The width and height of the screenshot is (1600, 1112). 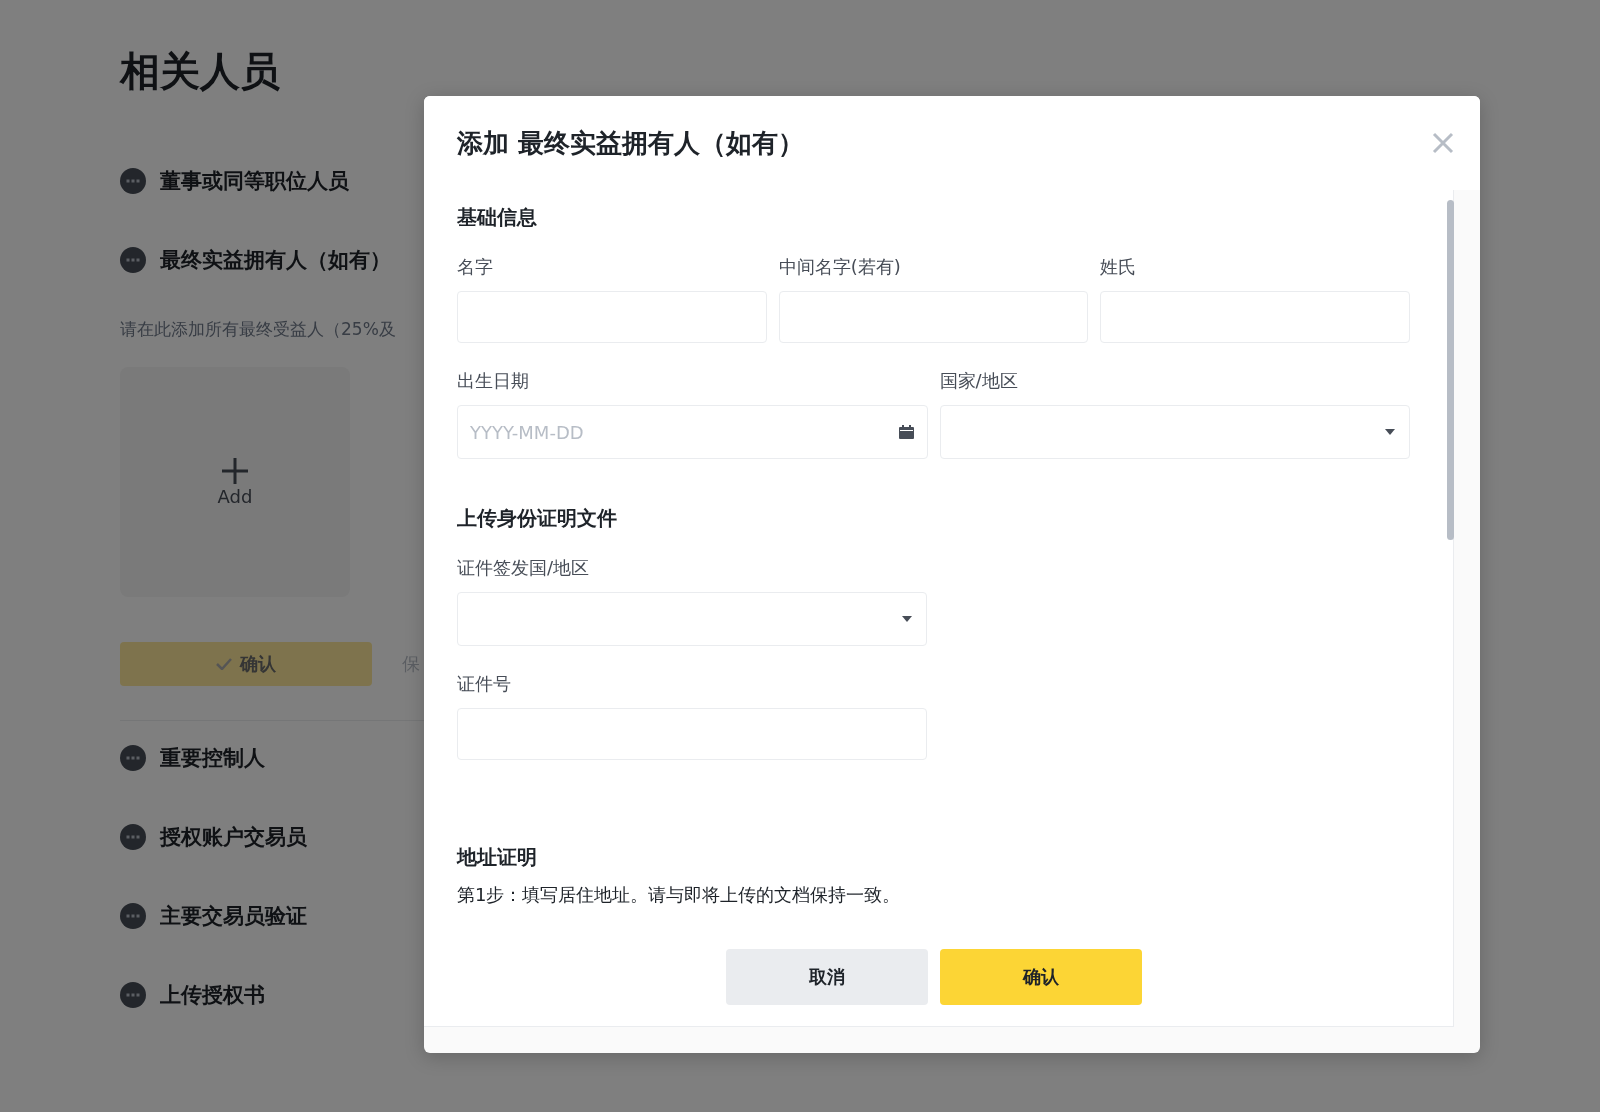 I want to click on field-label: 证件签发国/地区, so click(x=524, y=568).